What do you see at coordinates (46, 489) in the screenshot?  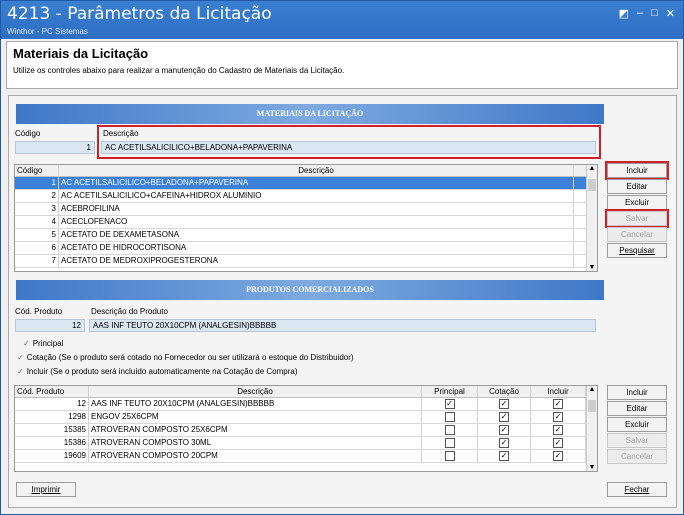 I see `imprimir-button: Imprimir` at bounding box center [46, 489].